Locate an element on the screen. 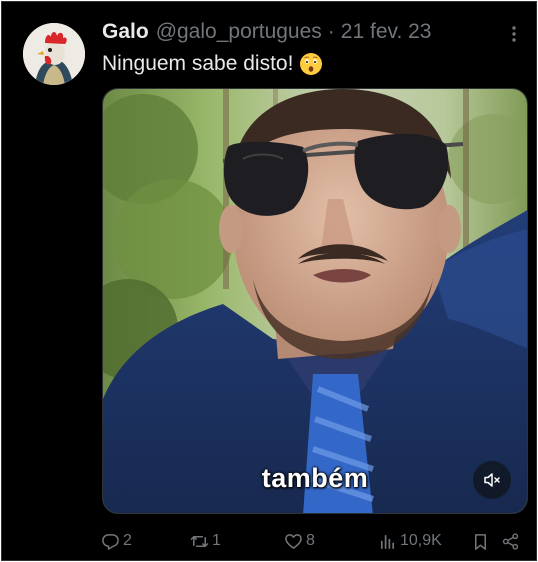 Image resolution: width=538 pixels, height=562 pixels. share-button is located at coordinates (510, 541).